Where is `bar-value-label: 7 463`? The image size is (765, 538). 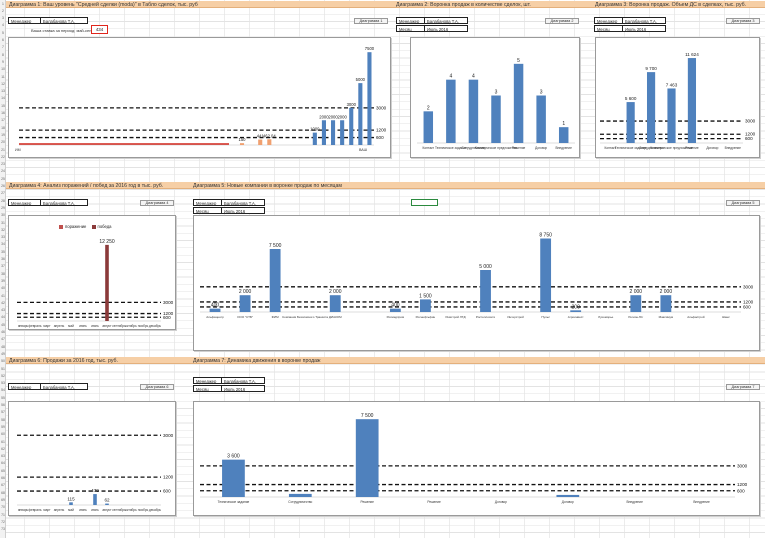 bar-value-label: 7 463 is located at coordinates (672, 84).